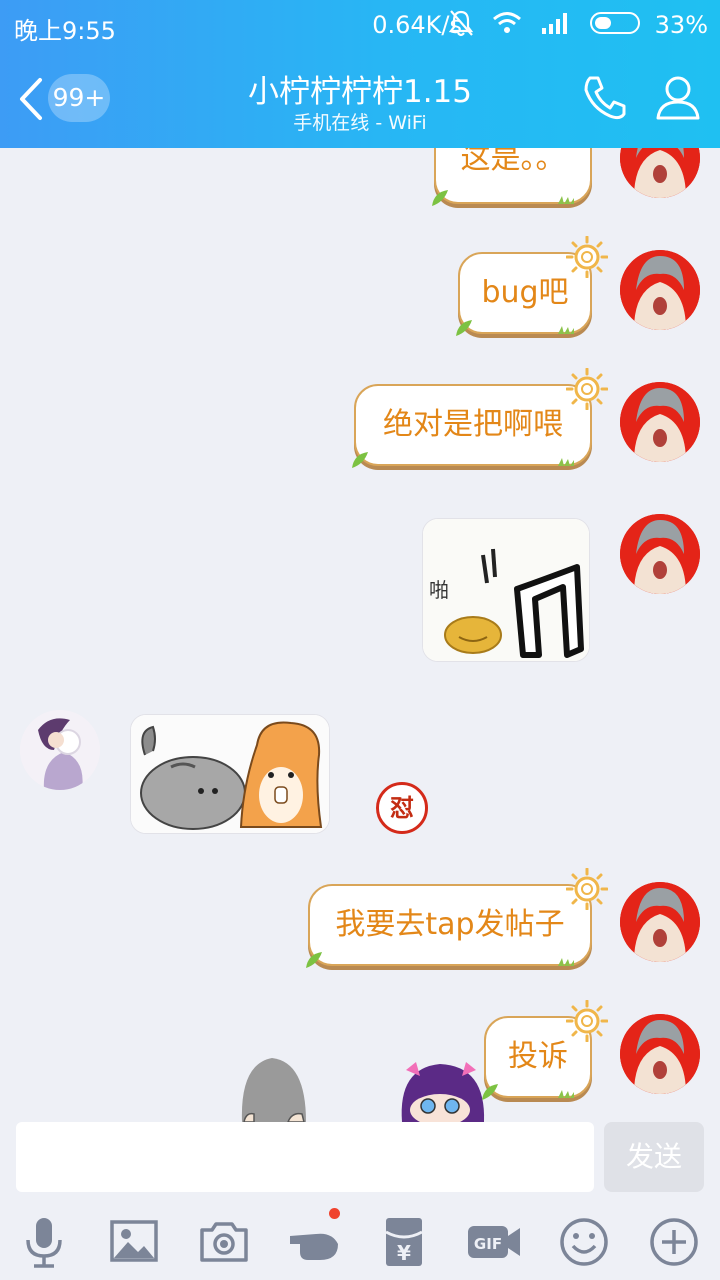 The image size is (720, 1280). Describe the element at coordinates (473, 424) in the screenshot. I see `message-text: 绝对是把啊喂` at that location.